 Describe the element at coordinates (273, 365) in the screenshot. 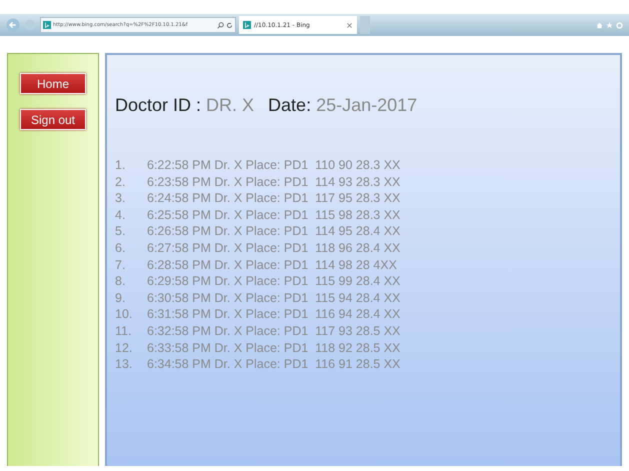

I see `record-text: 6:34:58 PM Dr. X Place: PD1 116 91 28.5 XX` at that location.